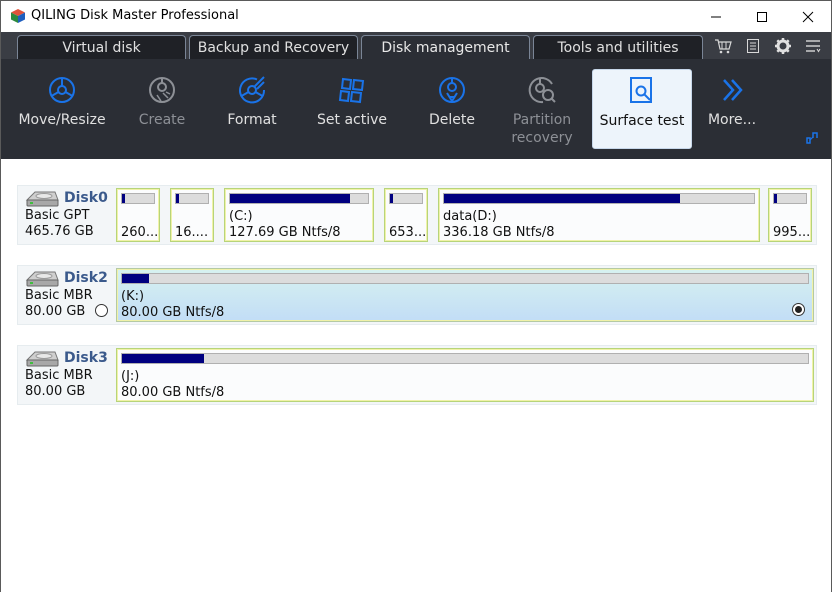  What do you see at coordinates (162, 90) in the screenshot?
I see `create-partition-icon` at bounding box center [162, 90].